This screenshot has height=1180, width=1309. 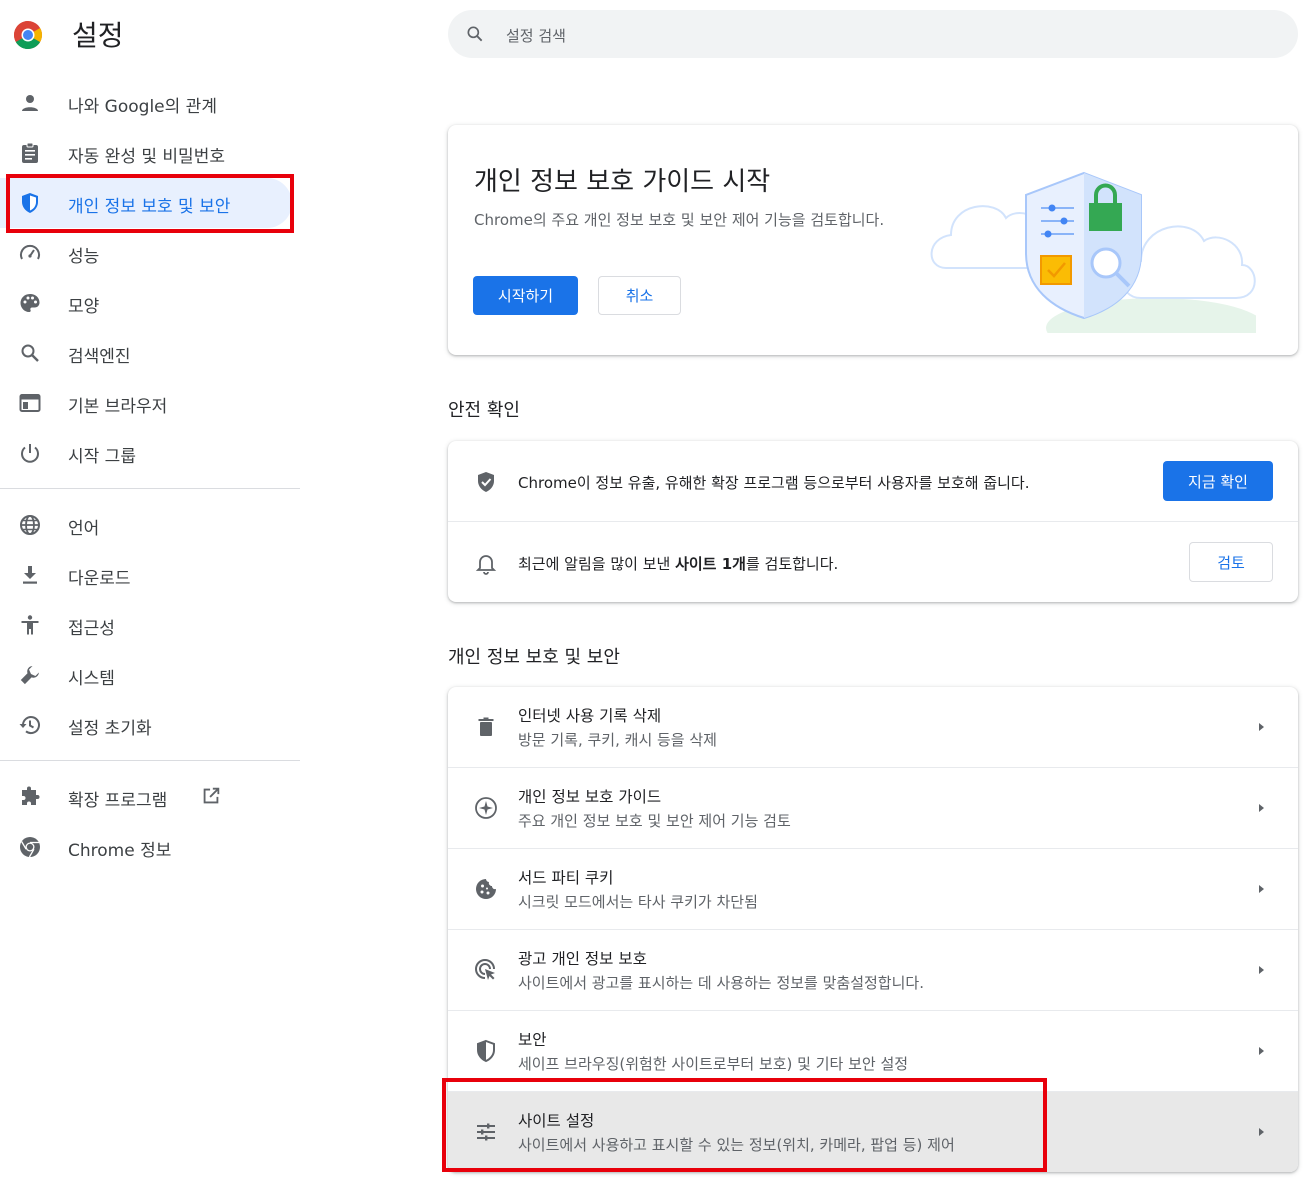 I want to click on restore-icon, so click(x=29, y=725).